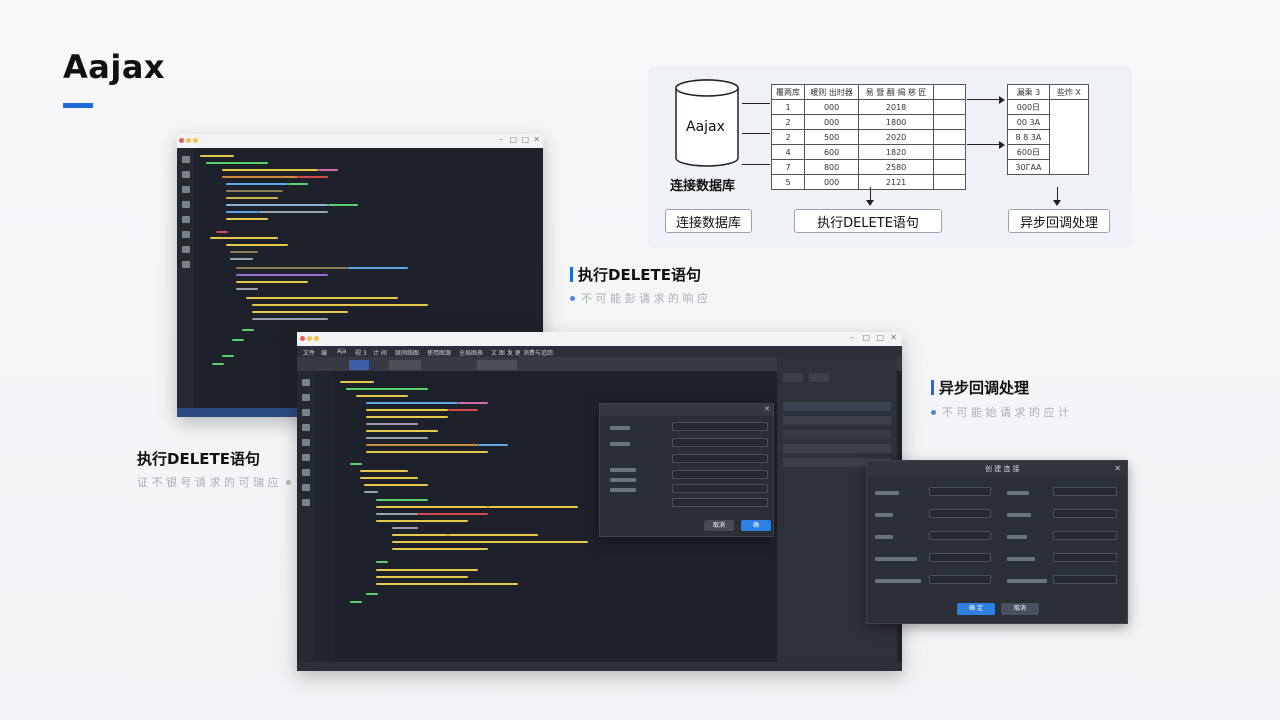 The height and width of the screenshot is (720, 1280). Describe the element at coordinates (788, 182) in the screenshot. I see `table-cell: 5` at that location.